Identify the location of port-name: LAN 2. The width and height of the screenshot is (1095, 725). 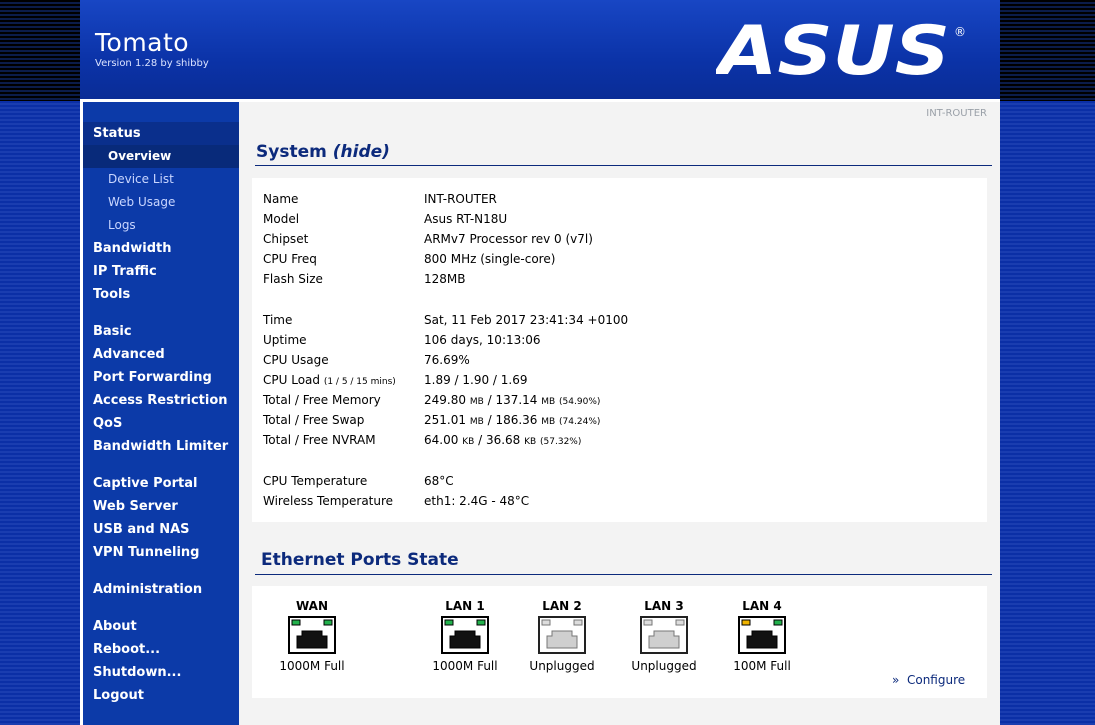
(562, 606).